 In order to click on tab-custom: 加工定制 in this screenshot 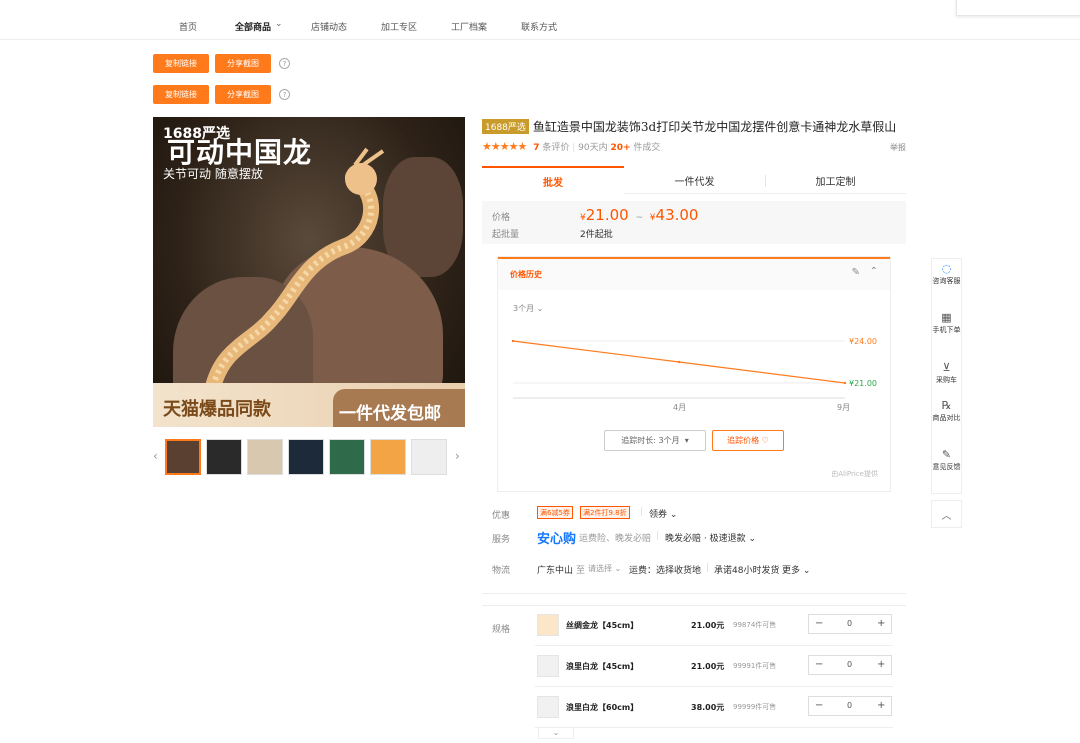, I will do `click(835, 180)`.